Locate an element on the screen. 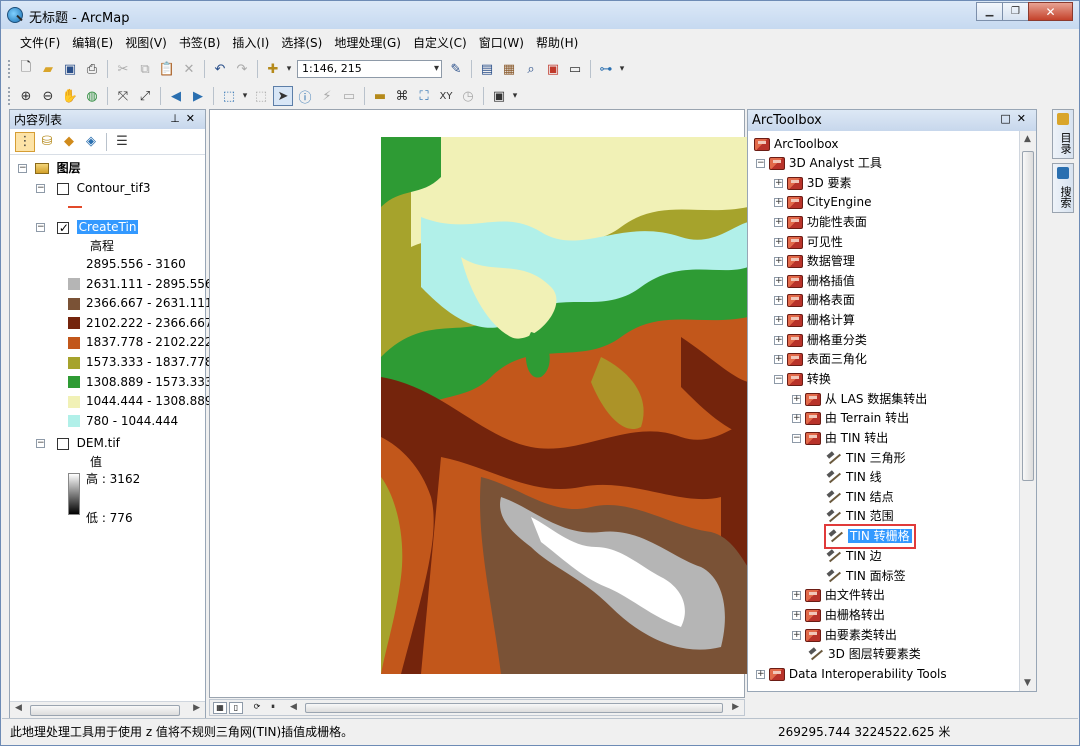  scroll-thumb is located at coordinates (105, 710).